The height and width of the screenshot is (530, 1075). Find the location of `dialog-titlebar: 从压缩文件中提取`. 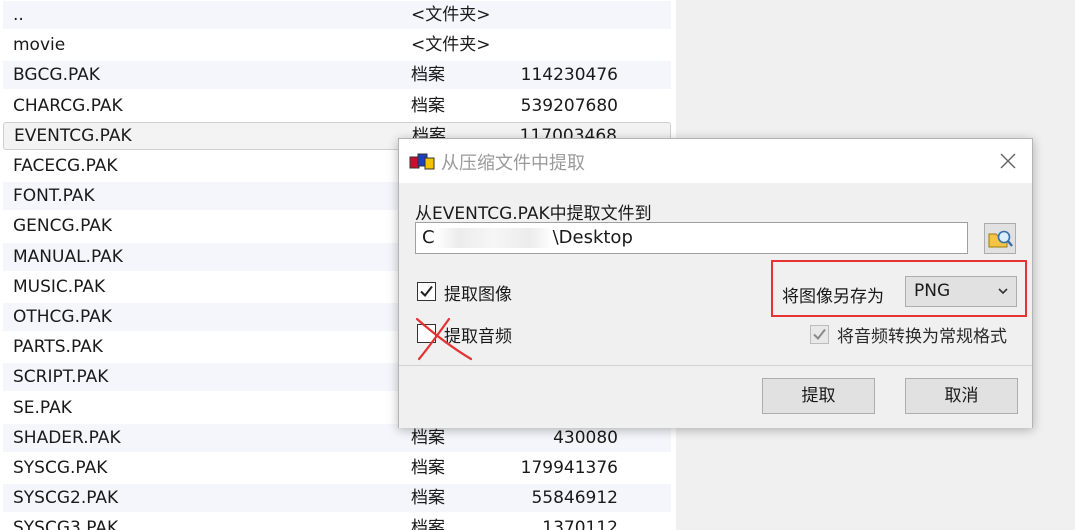

dialog-titlebar: 从压缩文件中提取 is located at coordinates (715, 161).